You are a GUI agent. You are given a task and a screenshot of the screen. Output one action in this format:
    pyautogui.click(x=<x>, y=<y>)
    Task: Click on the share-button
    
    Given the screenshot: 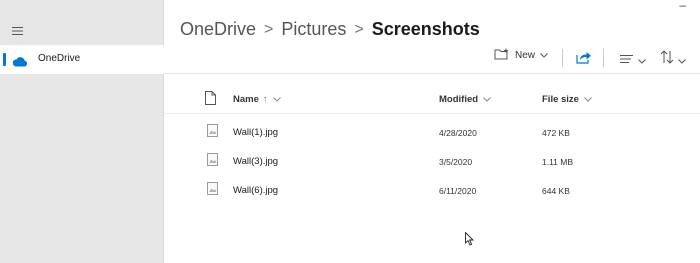 What is the action you would take?
    pyautogui.click(x=584, y=59)
    